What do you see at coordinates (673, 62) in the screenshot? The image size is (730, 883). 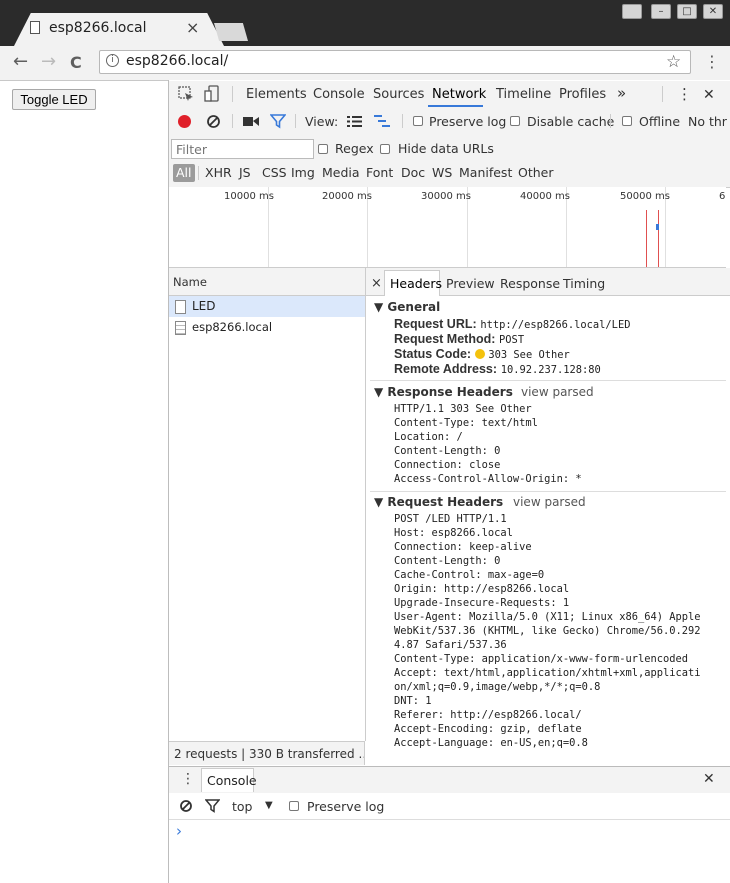 I see `bookmark-star-icon: ☆` at bounding box center [673, 62].